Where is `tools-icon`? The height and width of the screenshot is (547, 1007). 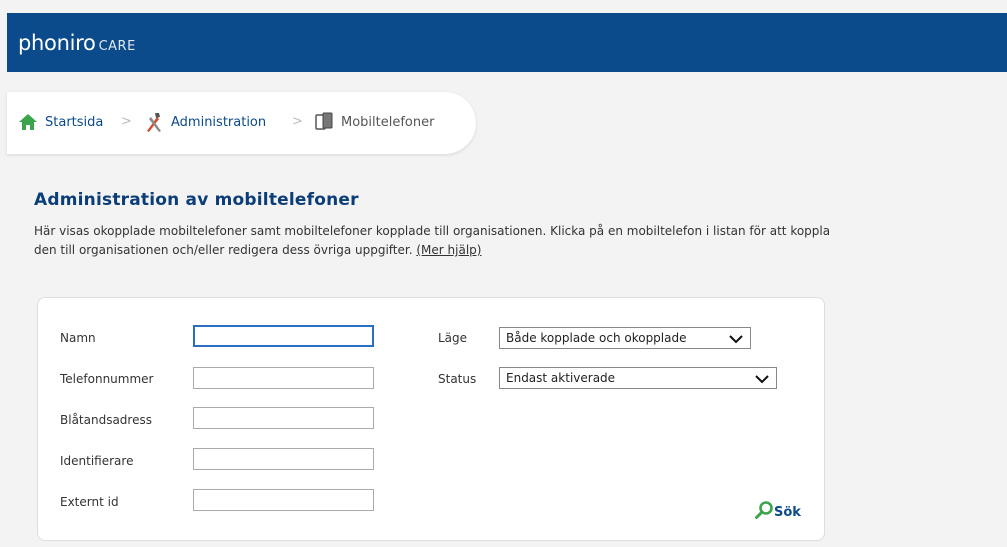
tools-icon is located at coordinates (154, 122).